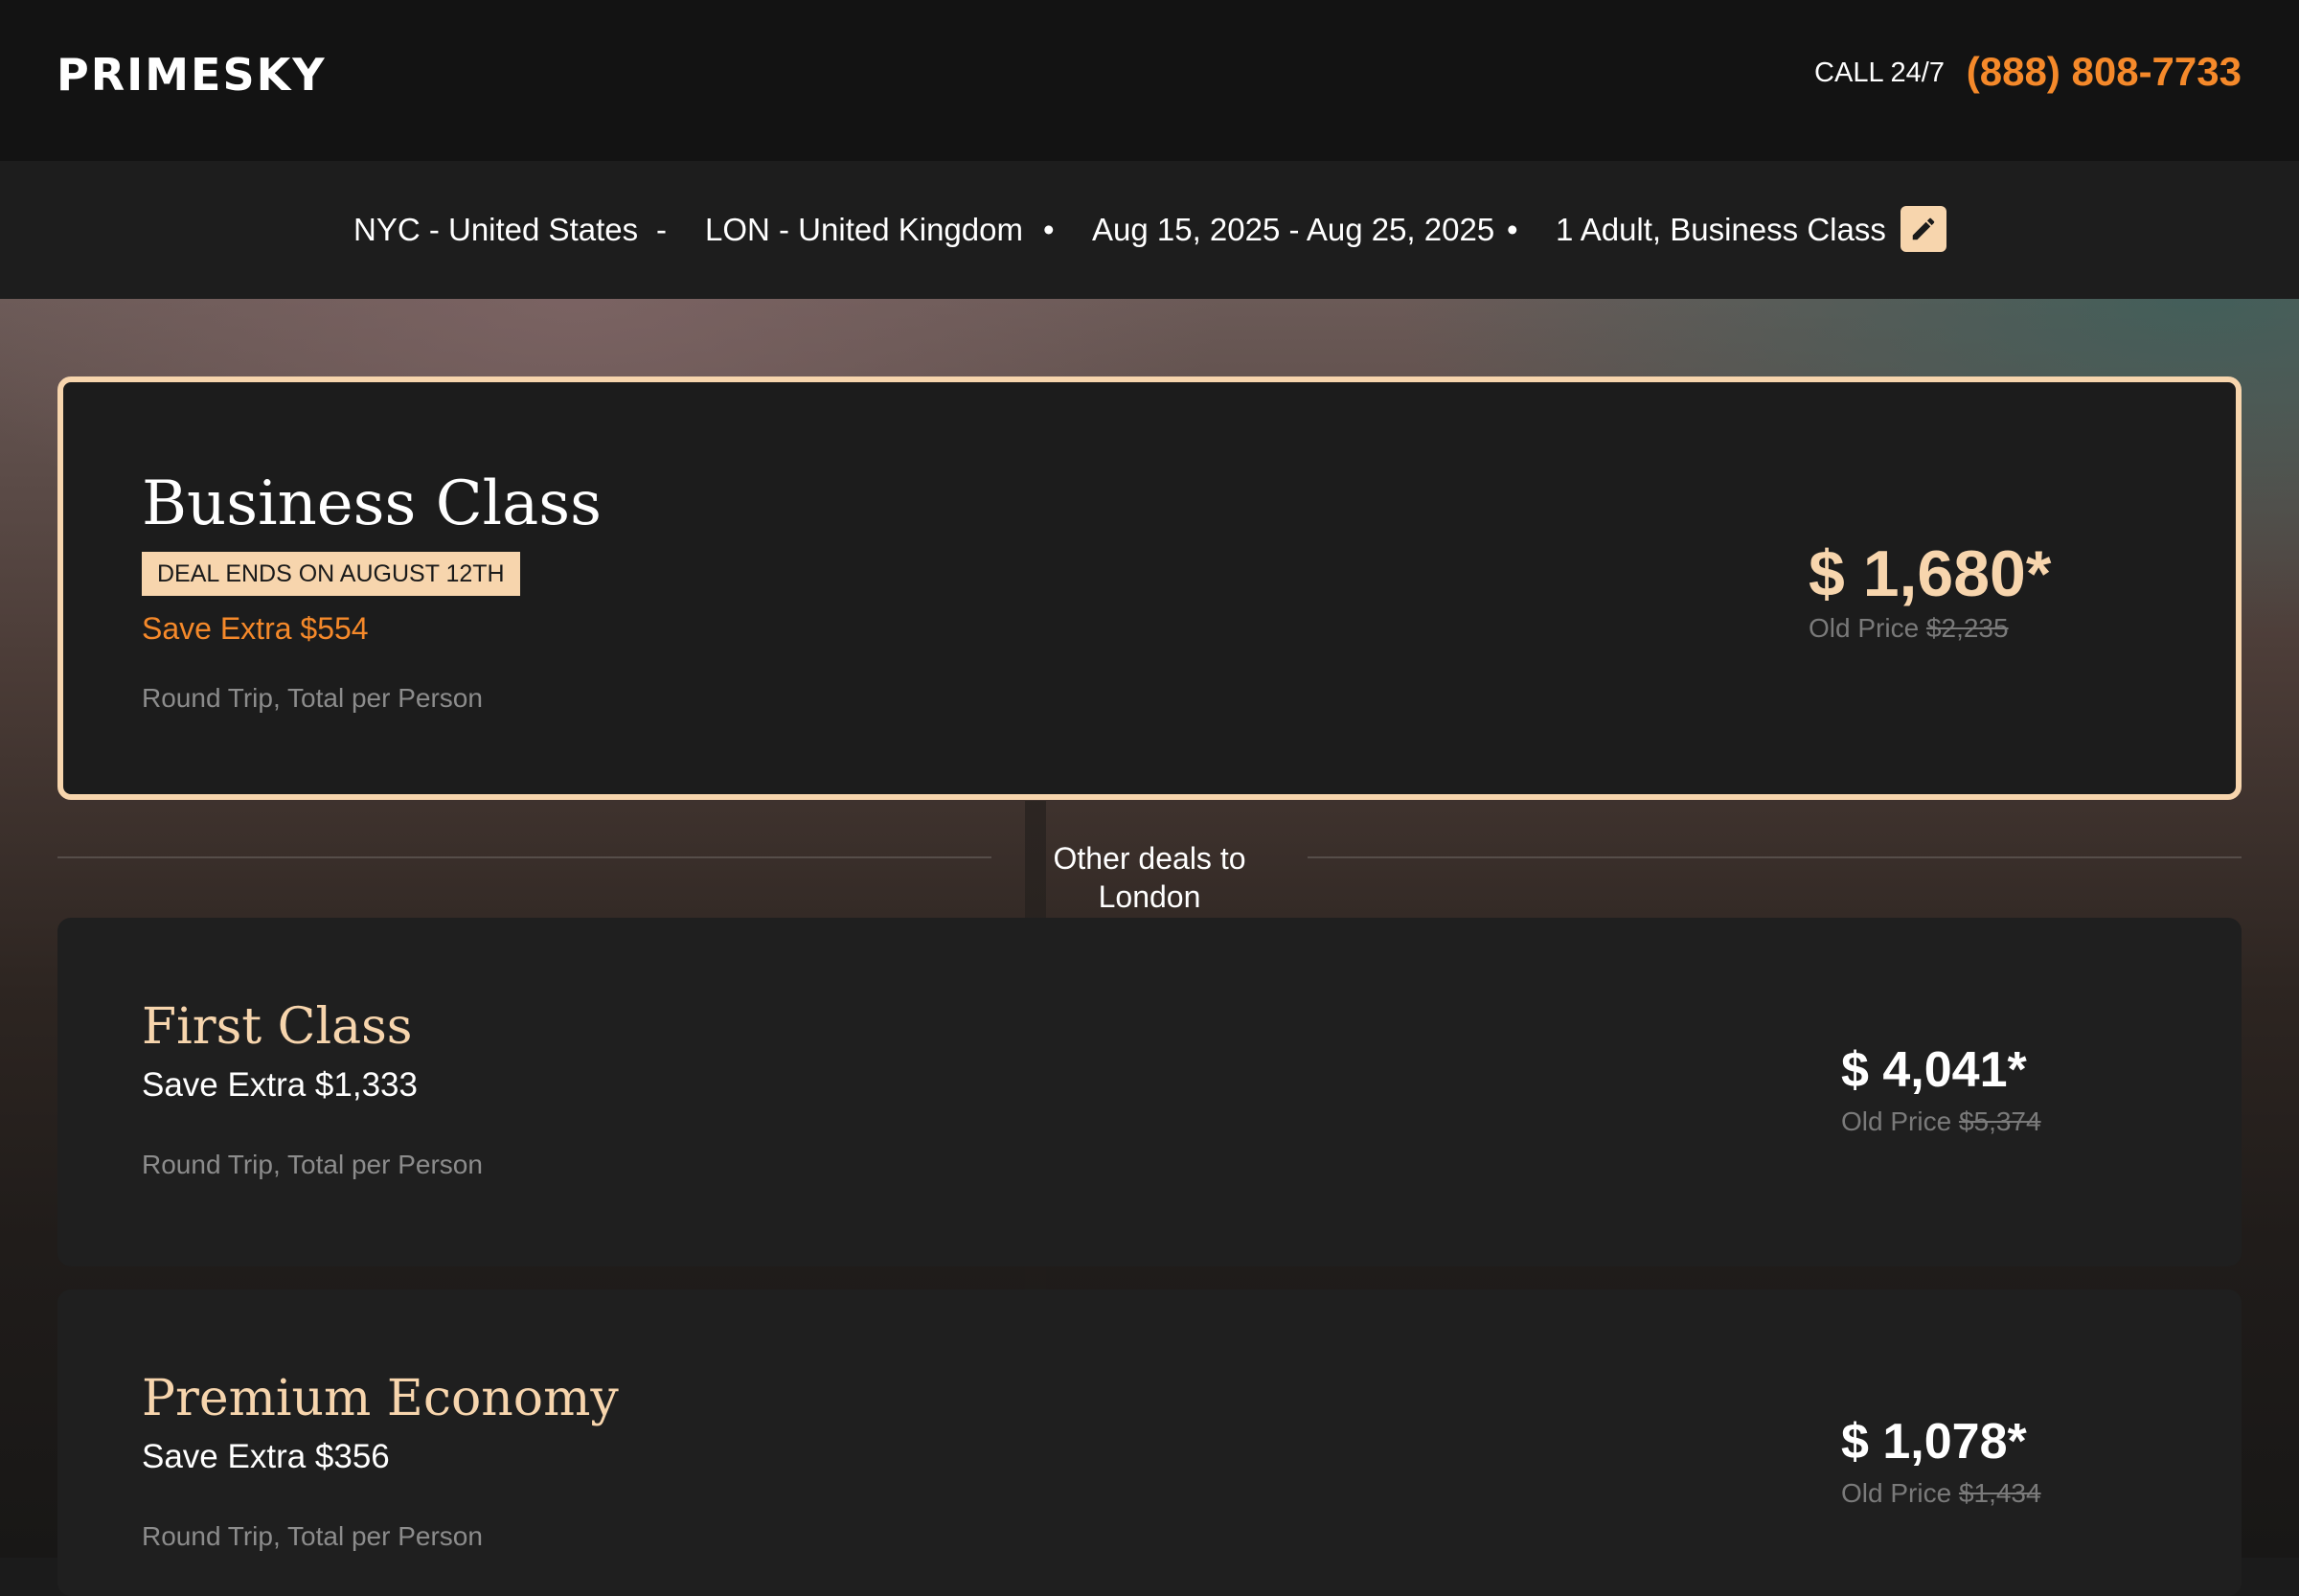 Image resolution: width=2299 pixels, height=1596 pixels. Describe the element at coordinates (266, 1456) in the screenshot. I see `save-extra-text: Save Extra $356` at that location.